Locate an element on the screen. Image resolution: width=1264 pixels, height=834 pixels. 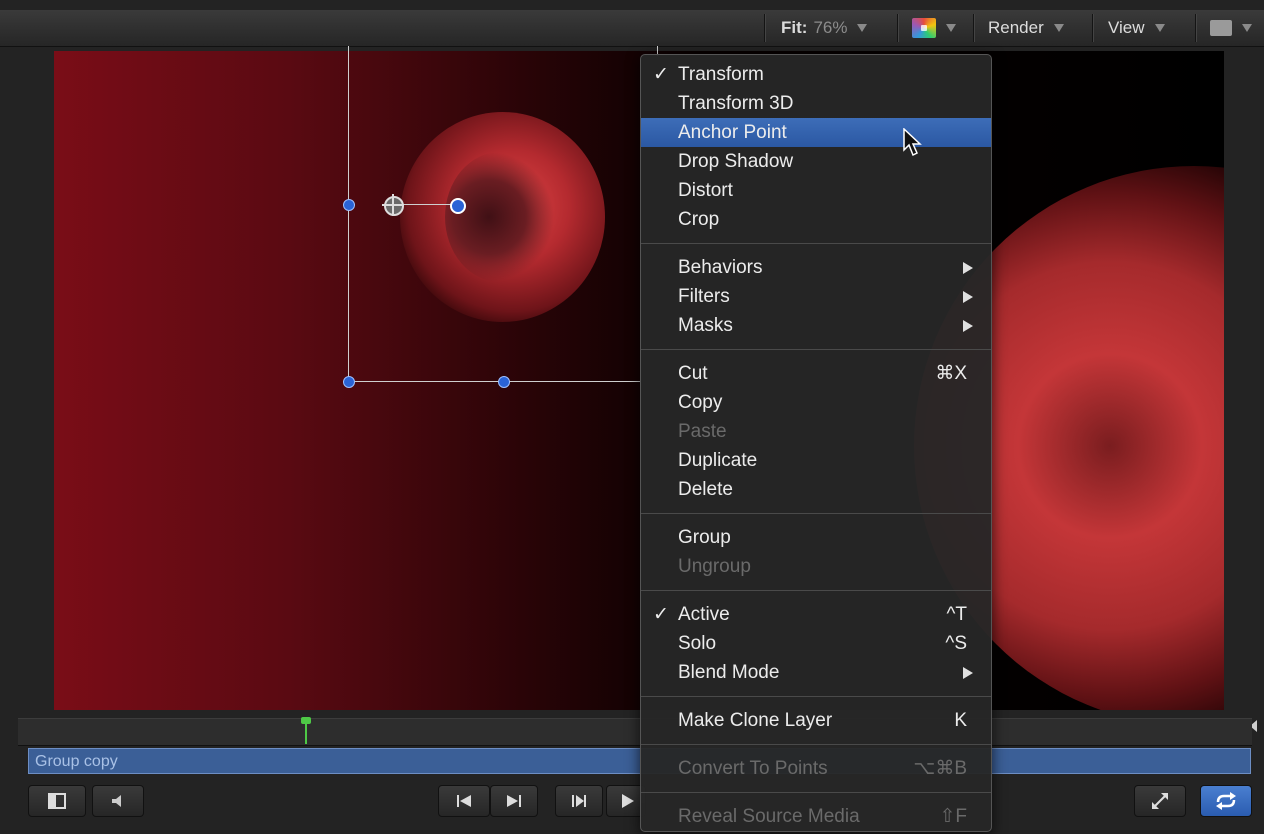
menu-item-distort: Distort is located at coordinates (816, 190).